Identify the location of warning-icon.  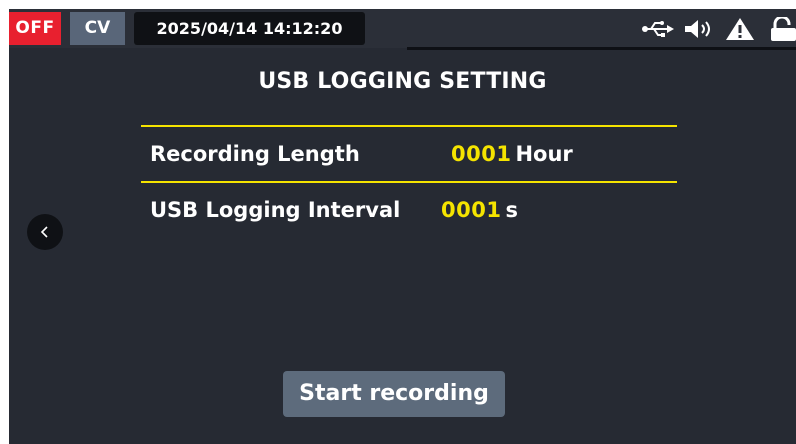
(740, 29).